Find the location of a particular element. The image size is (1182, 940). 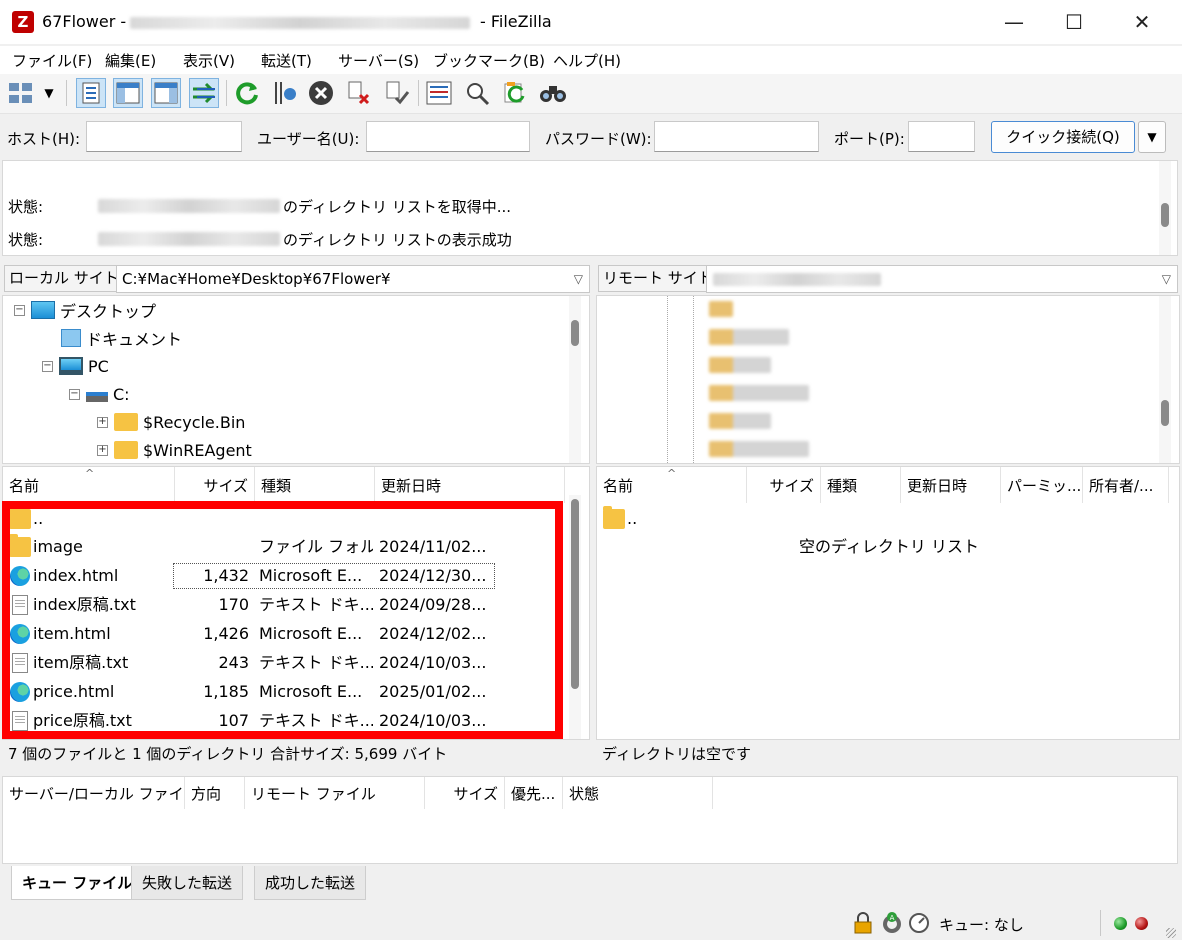

sort-ascending-icon: ^ is located at coordinates (90, 473).